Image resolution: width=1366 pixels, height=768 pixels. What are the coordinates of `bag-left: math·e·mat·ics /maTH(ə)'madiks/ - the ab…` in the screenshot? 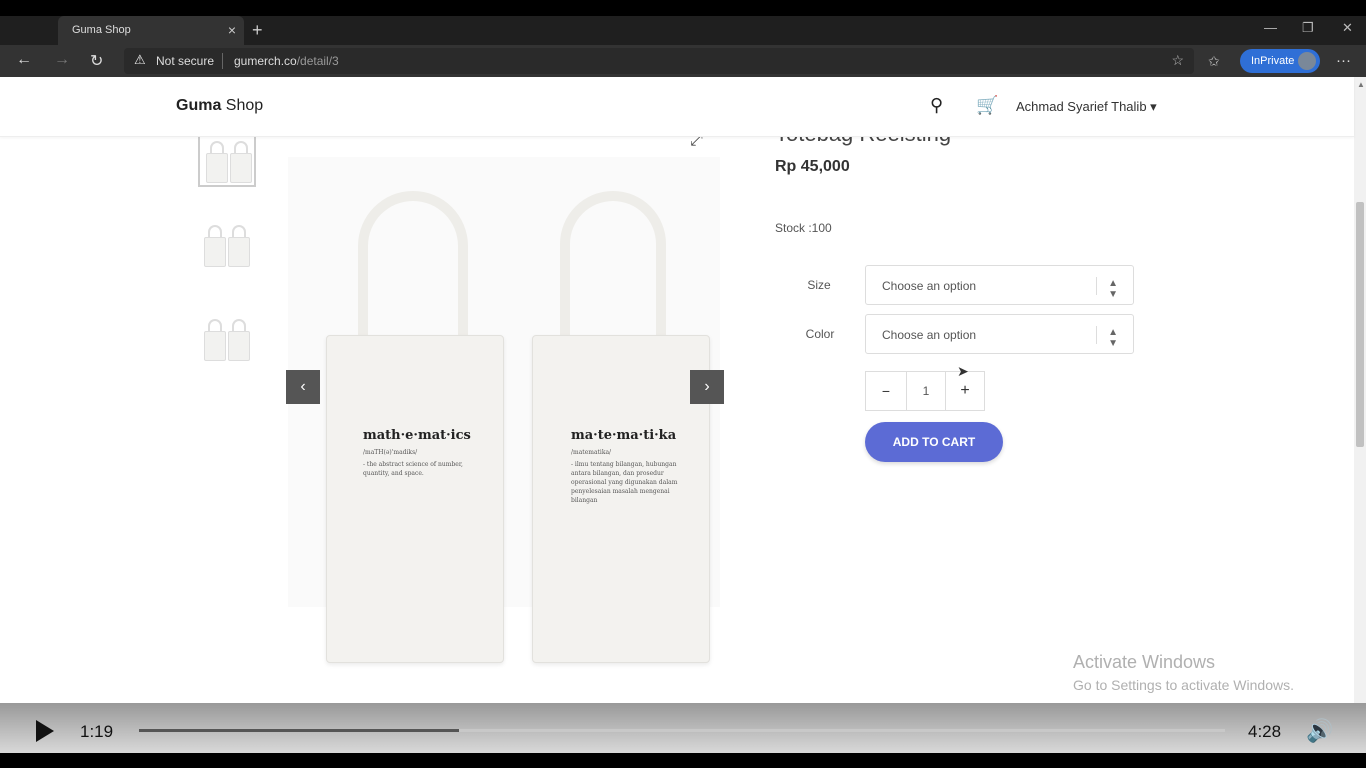 It's located at (415, 499).